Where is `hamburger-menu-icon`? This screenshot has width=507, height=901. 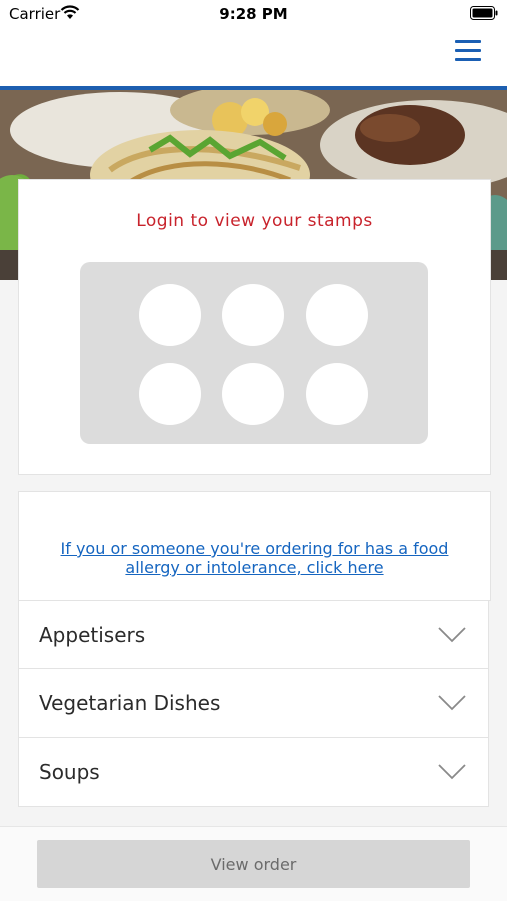
hamburger-menu-icon is located at coordinates (469, 52).